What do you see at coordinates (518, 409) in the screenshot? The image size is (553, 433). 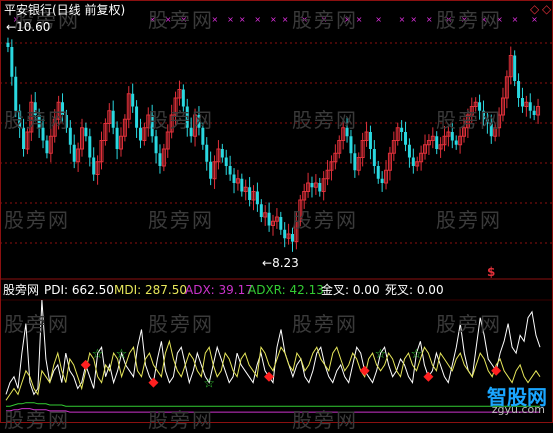 I see `logo-url: zgyu.com` at bounding box center [518, 409].